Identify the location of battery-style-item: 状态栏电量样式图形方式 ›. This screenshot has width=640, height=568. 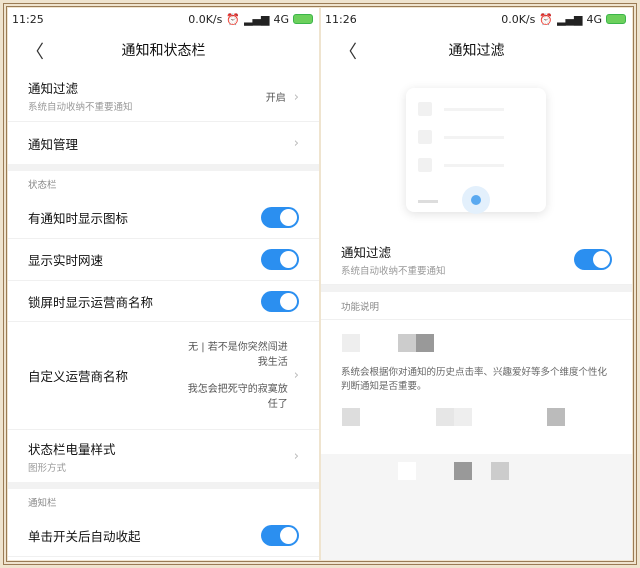
(163, 456).